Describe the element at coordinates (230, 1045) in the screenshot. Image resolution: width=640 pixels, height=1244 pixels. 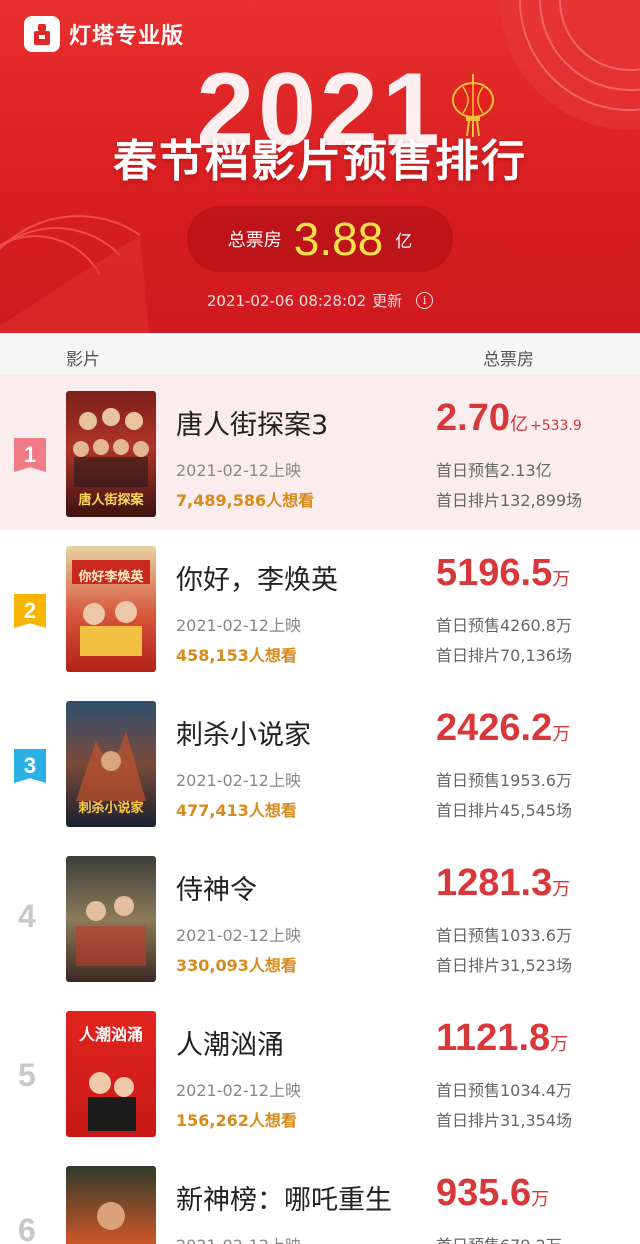
I see `movie-name: 人潮汹涌` at that location.